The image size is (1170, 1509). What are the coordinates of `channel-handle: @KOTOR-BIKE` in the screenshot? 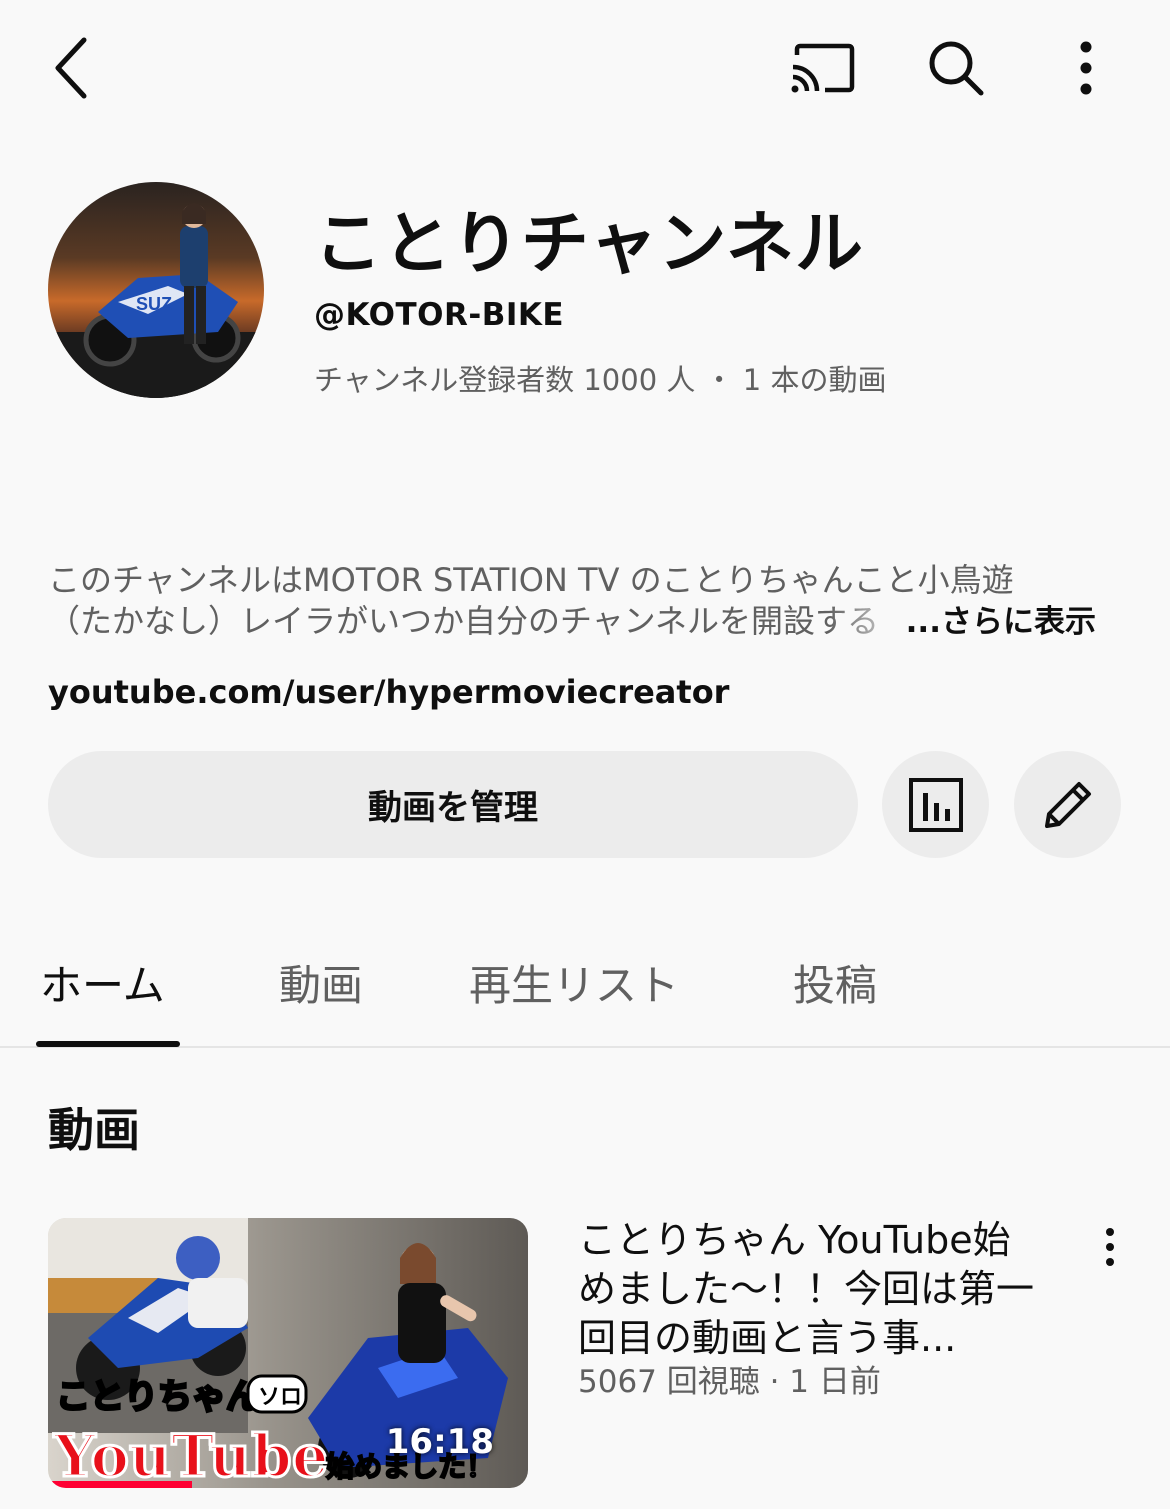 It's located at (439, 315).